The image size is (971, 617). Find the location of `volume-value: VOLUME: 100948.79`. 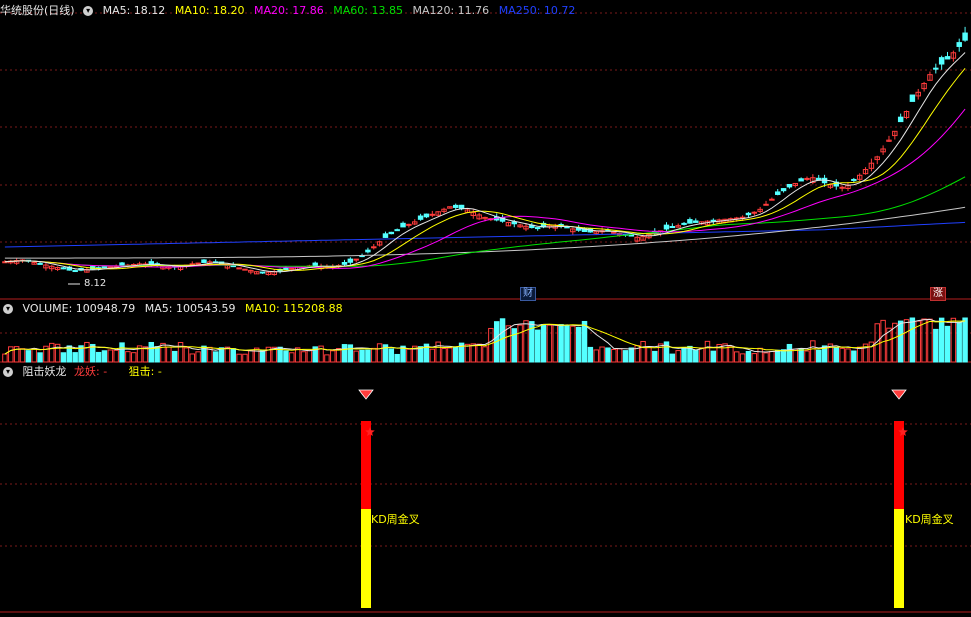

volume-value: VOLUME: 100948.79 is located at coordinates (79, 308).